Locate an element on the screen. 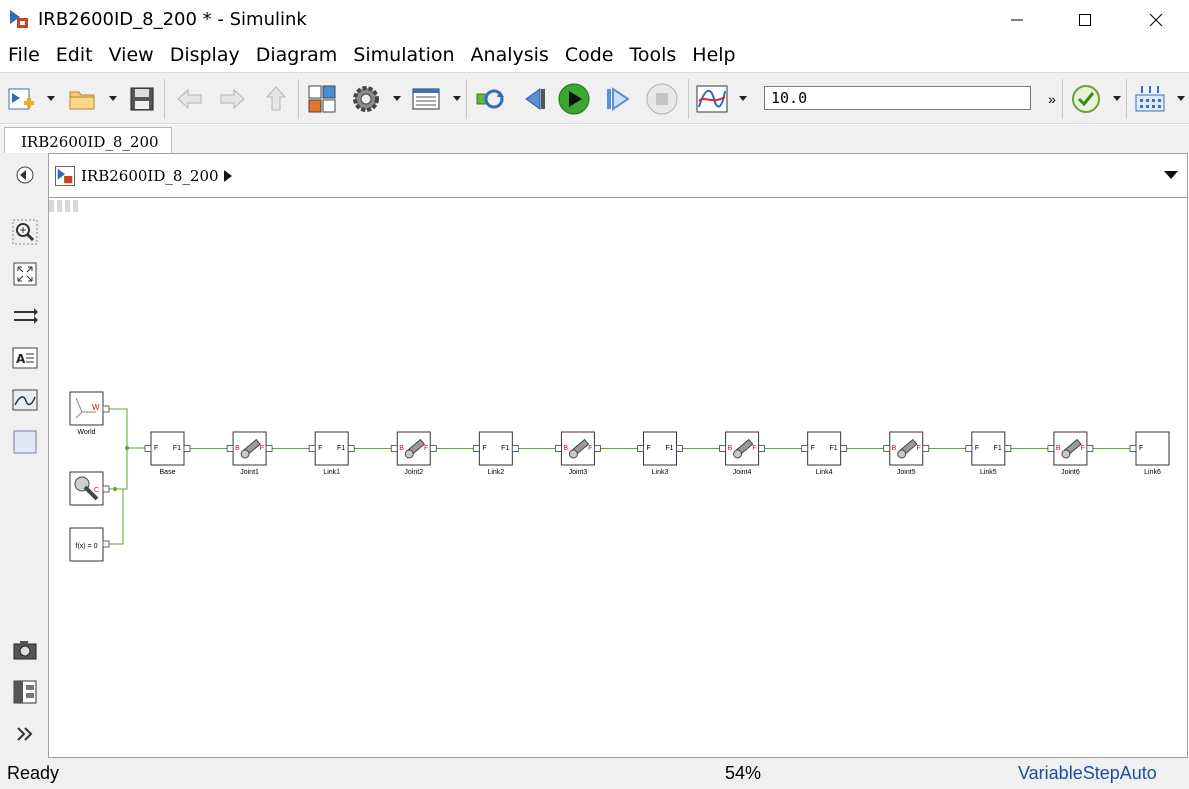  model-settings-button is located at coordinates (366, 99).